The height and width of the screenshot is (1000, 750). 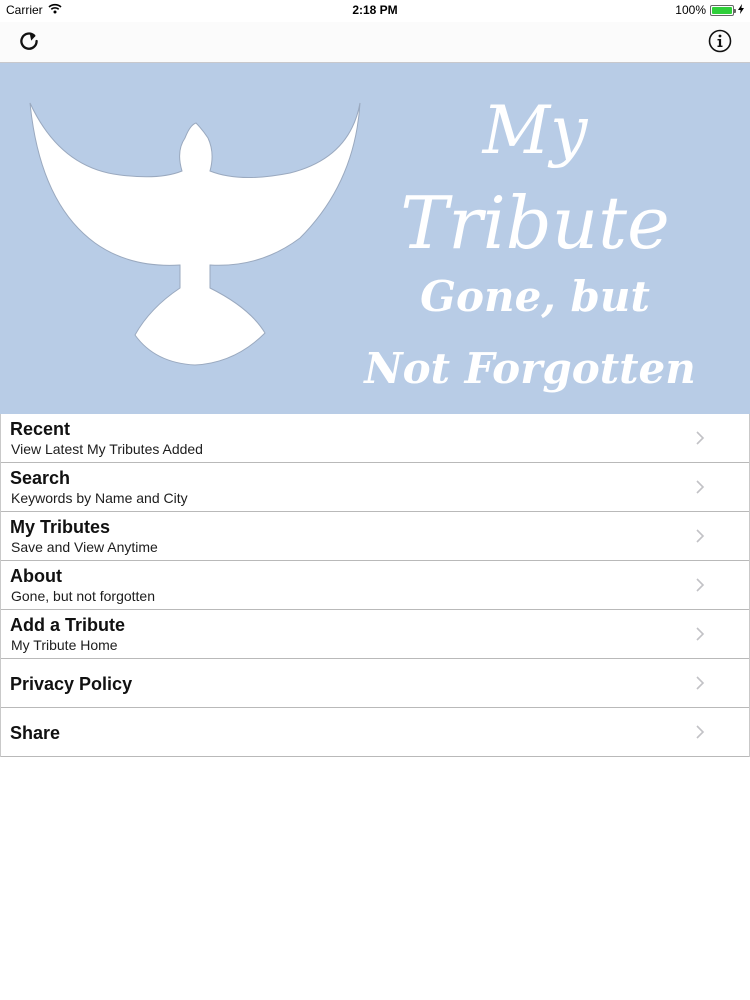 What do you see at coordinates (375, 487) in the screenshot?
I see `menu-item-search: Search Keywords by Name and City` at bounding box center [375, 487].